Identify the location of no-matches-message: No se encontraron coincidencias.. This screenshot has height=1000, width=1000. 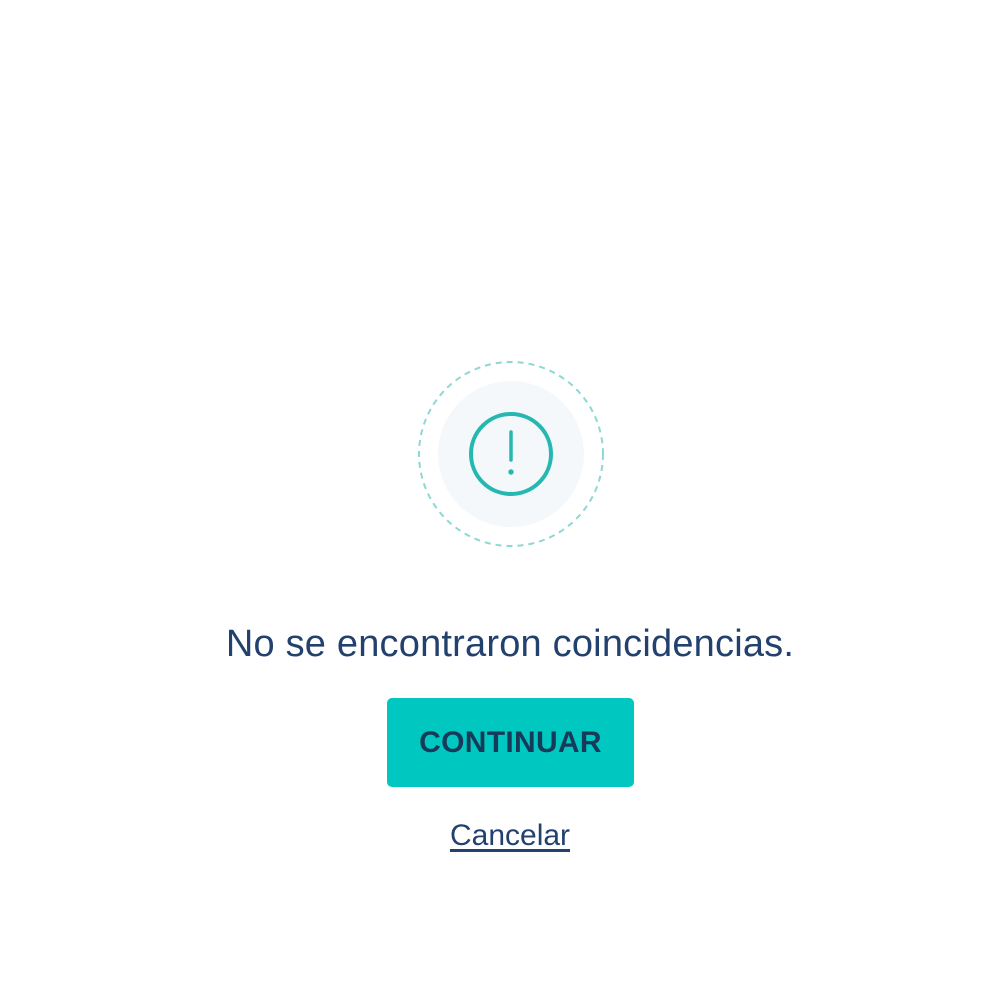
(510, 644).